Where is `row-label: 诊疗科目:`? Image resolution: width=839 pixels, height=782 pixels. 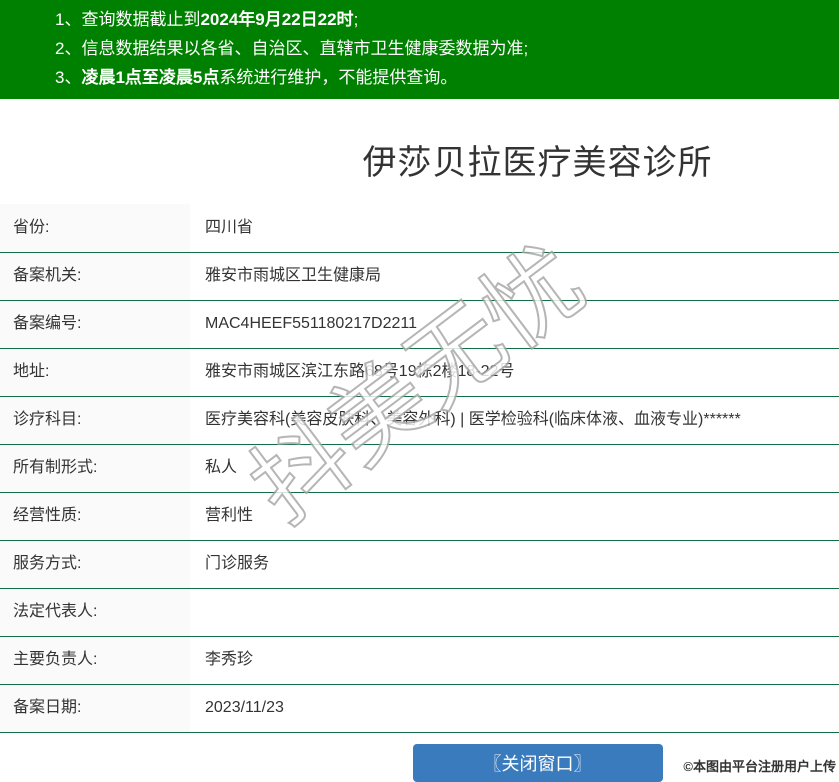
row-label: 诊疗科目: is located at coordinates (95, 420).